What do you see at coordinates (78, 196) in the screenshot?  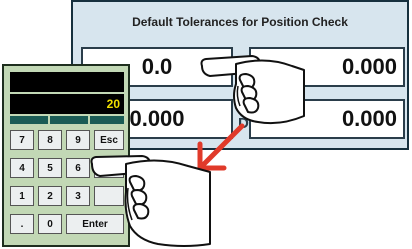 I see `key-3: 3` at bounding box center [78, 196].